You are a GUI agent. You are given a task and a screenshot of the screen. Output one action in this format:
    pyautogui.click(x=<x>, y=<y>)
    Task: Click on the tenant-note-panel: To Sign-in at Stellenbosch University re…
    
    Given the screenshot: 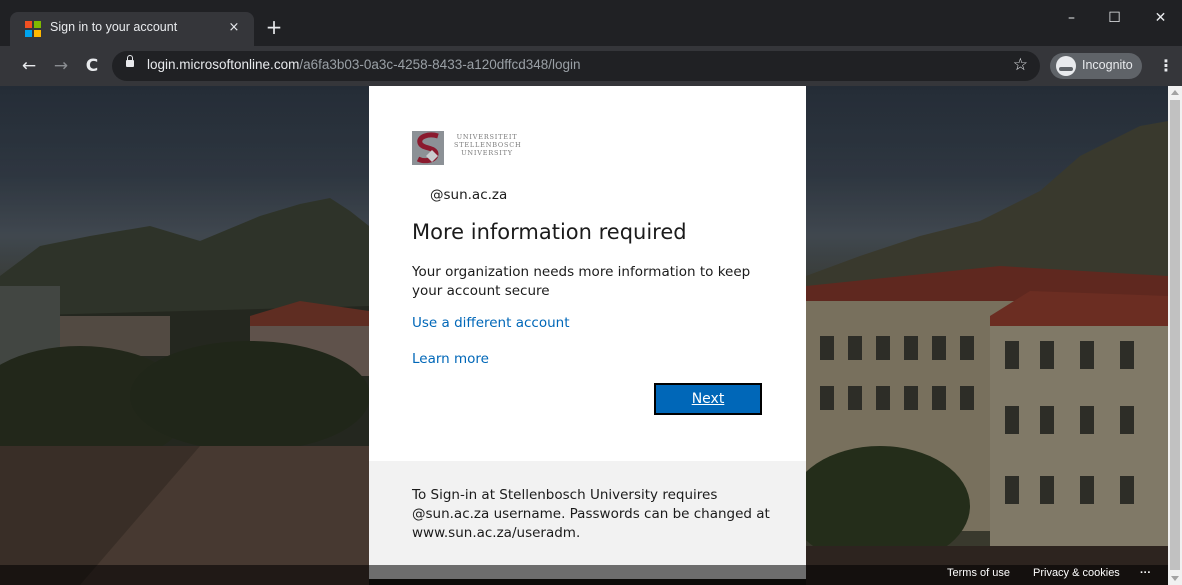 What is the action you would take?
    pyautogui.click(x=587, y=520)
    